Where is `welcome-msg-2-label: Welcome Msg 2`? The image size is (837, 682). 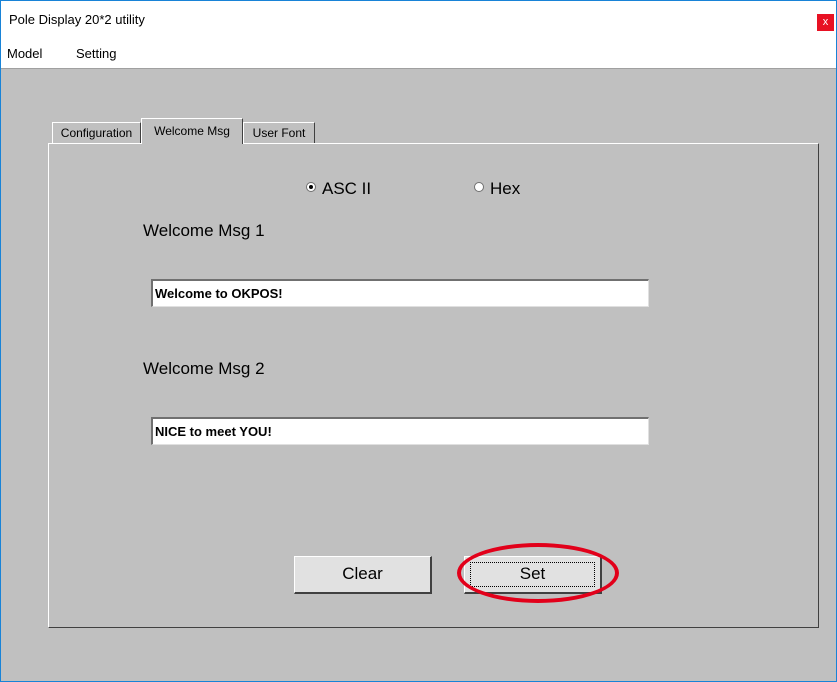 welcome-msg-2-label: Welcome Msg 2 is located at coordinates (204, 368).